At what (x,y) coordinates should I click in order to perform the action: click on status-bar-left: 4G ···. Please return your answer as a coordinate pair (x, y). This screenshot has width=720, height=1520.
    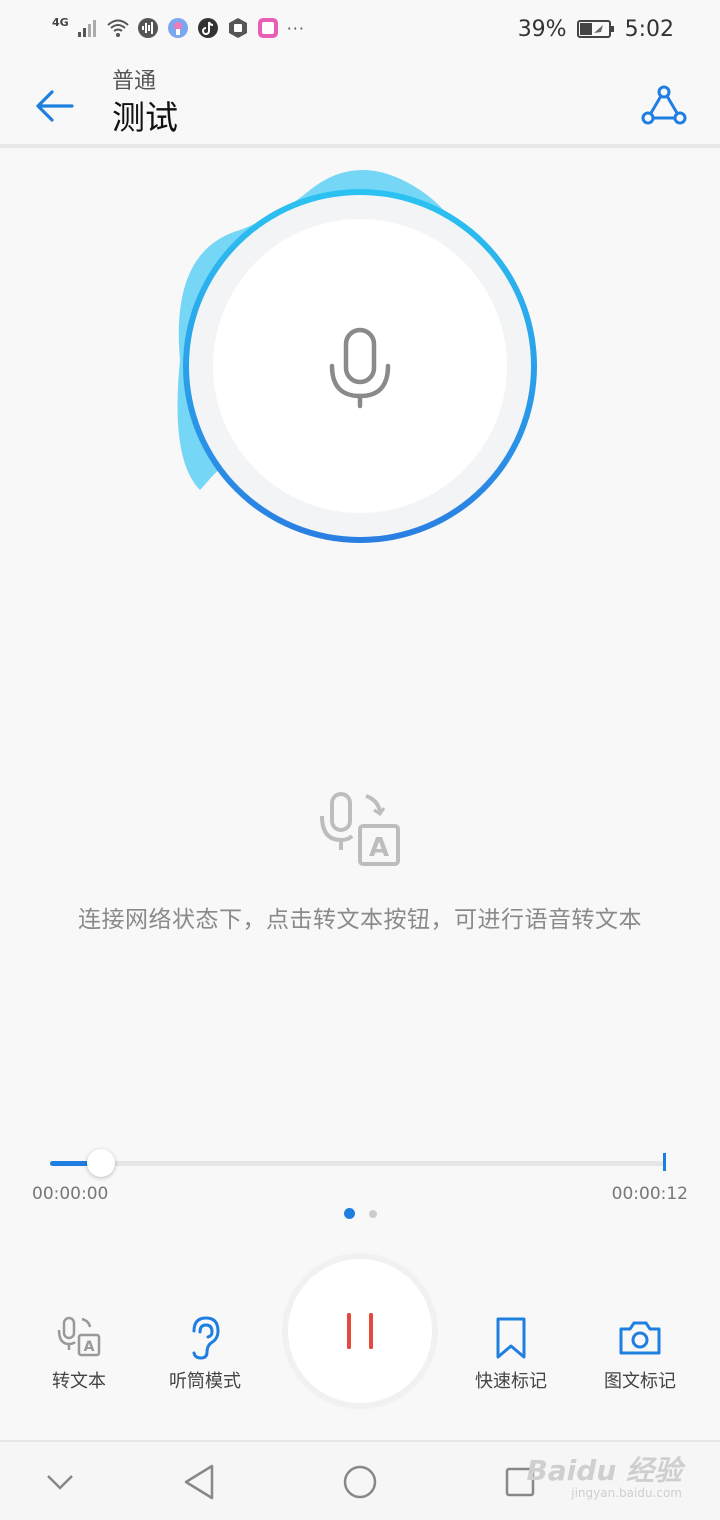
    Looking at the image, I should click on (178, 28).